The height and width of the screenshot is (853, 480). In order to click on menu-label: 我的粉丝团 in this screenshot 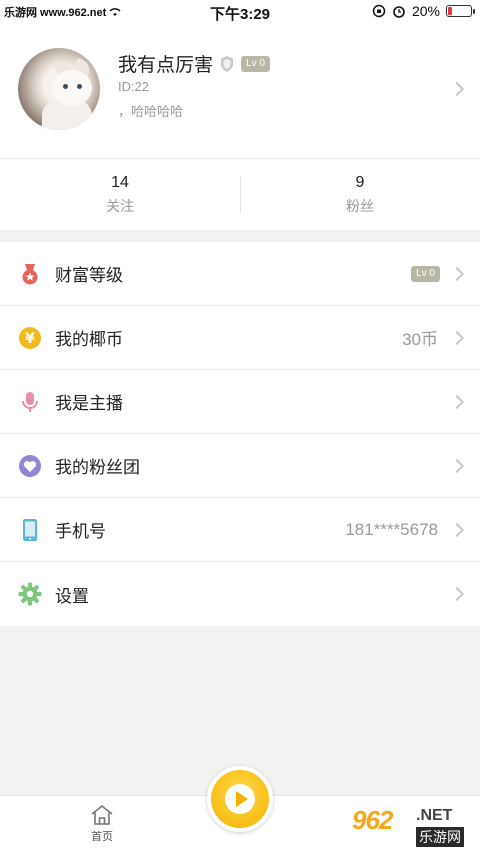, I will do `click(97, 467)`.